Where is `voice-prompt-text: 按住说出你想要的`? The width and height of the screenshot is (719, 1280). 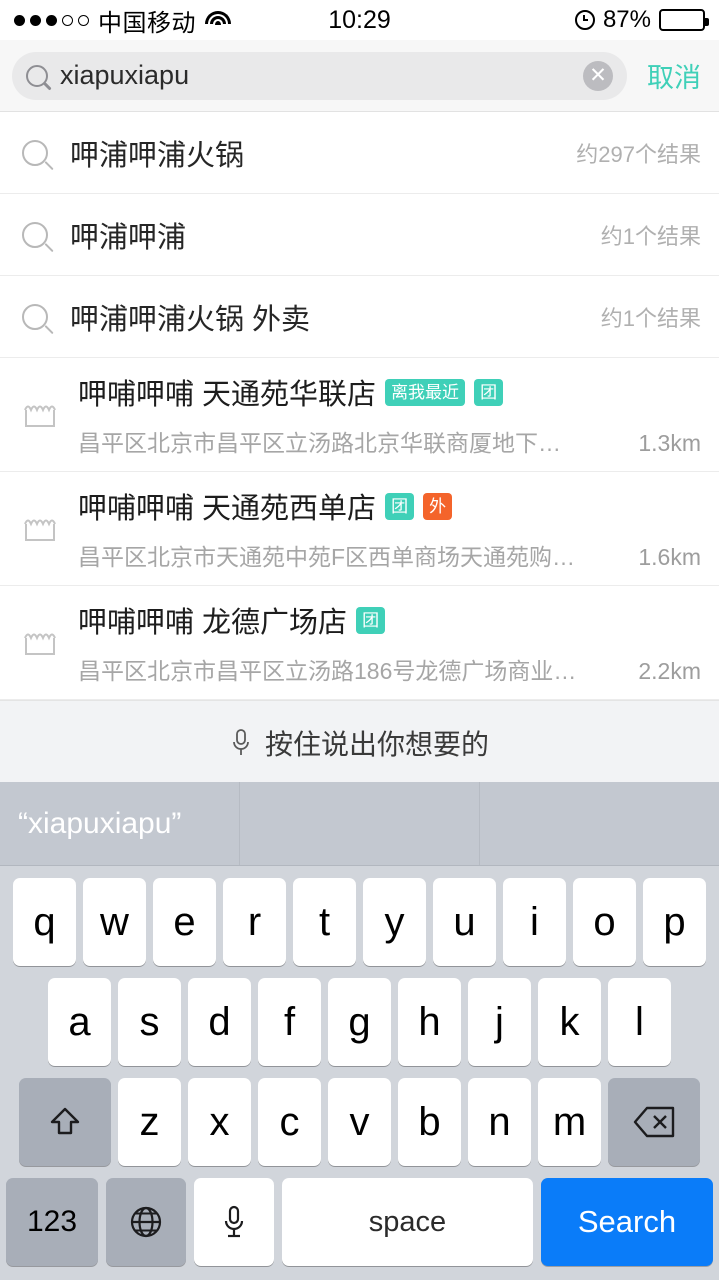 voice-prompt-text: 按住说出你想要的 is located at coordinates (376, 744).